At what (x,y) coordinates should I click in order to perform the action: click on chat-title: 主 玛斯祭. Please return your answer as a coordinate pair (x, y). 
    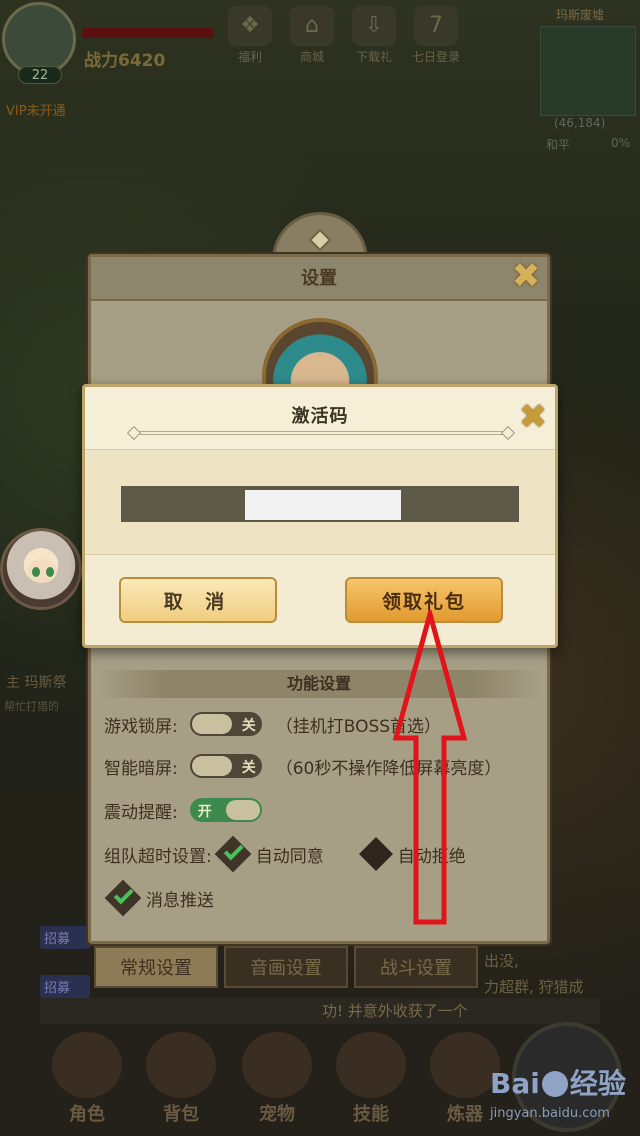
    Looking at the image, I should click on (36, 683).